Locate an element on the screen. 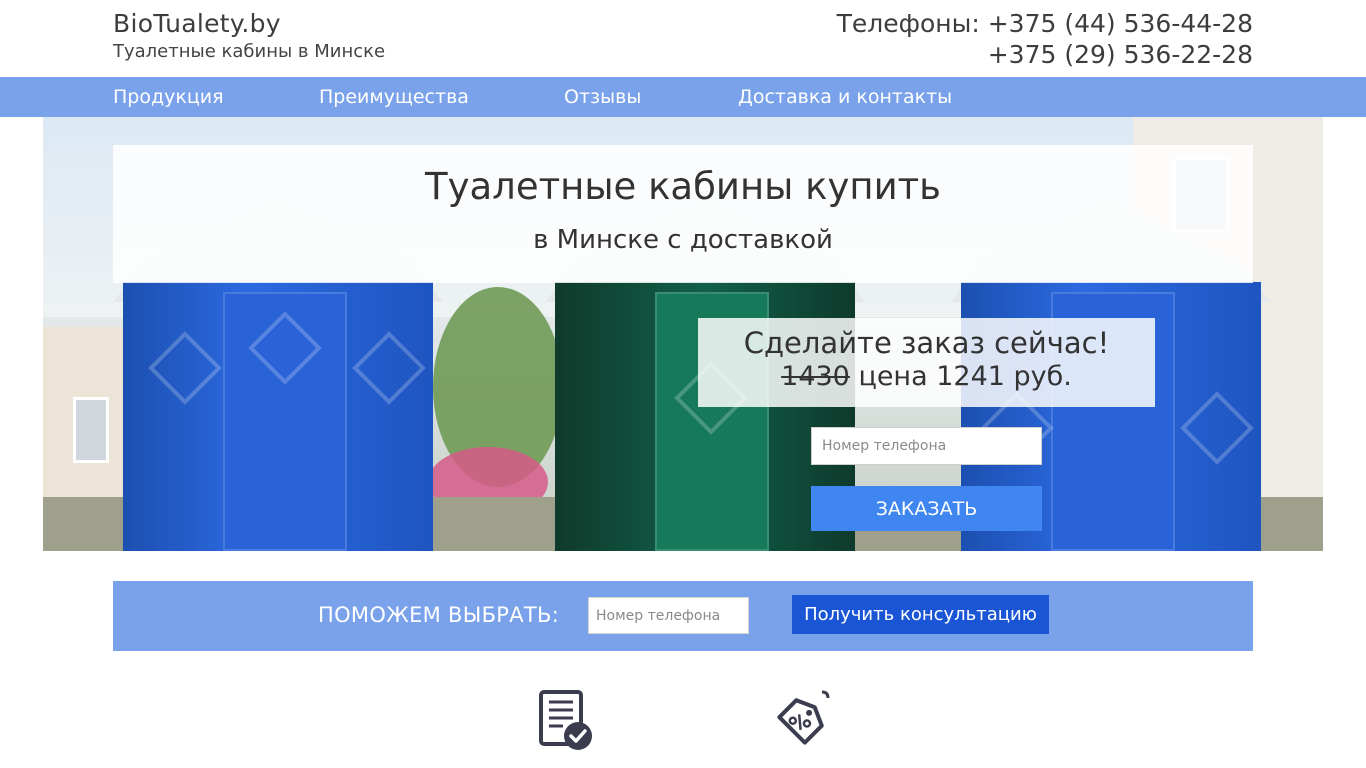  site-tagline: Туалетные кабины в Минске is located at coordinates (249, 51).